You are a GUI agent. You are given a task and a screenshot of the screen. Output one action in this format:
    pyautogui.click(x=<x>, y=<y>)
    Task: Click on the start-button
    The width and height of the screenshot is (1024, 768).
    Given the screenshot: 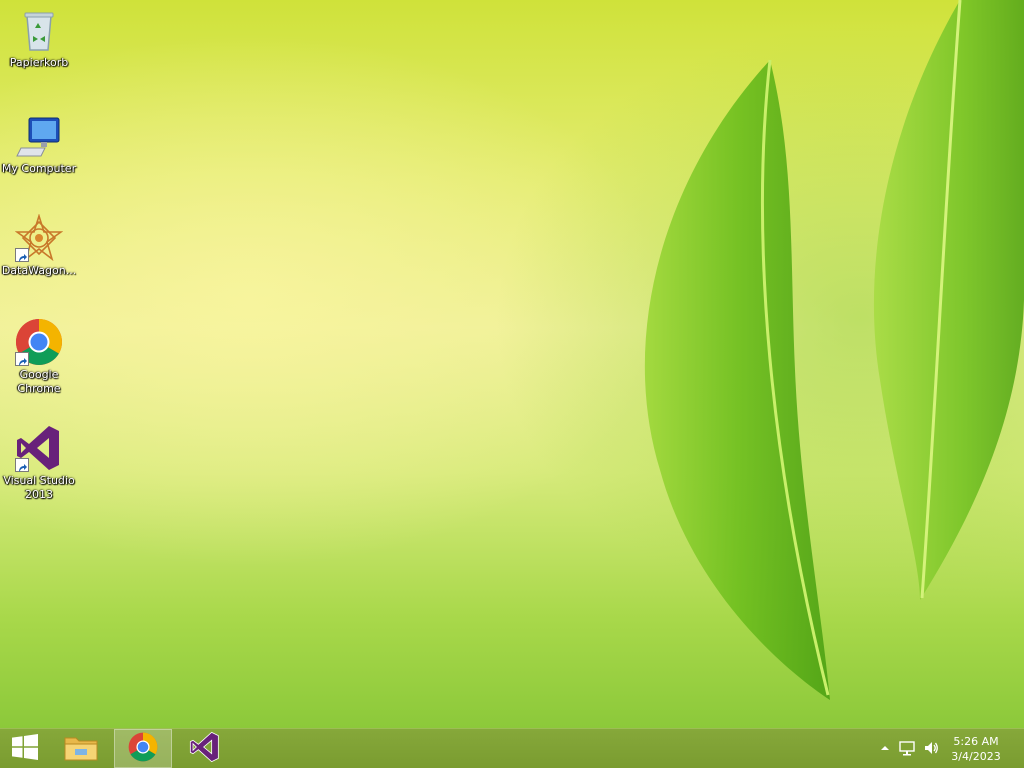 What is the action you would take?
    pyautogui.click(x=25, y=748)
    